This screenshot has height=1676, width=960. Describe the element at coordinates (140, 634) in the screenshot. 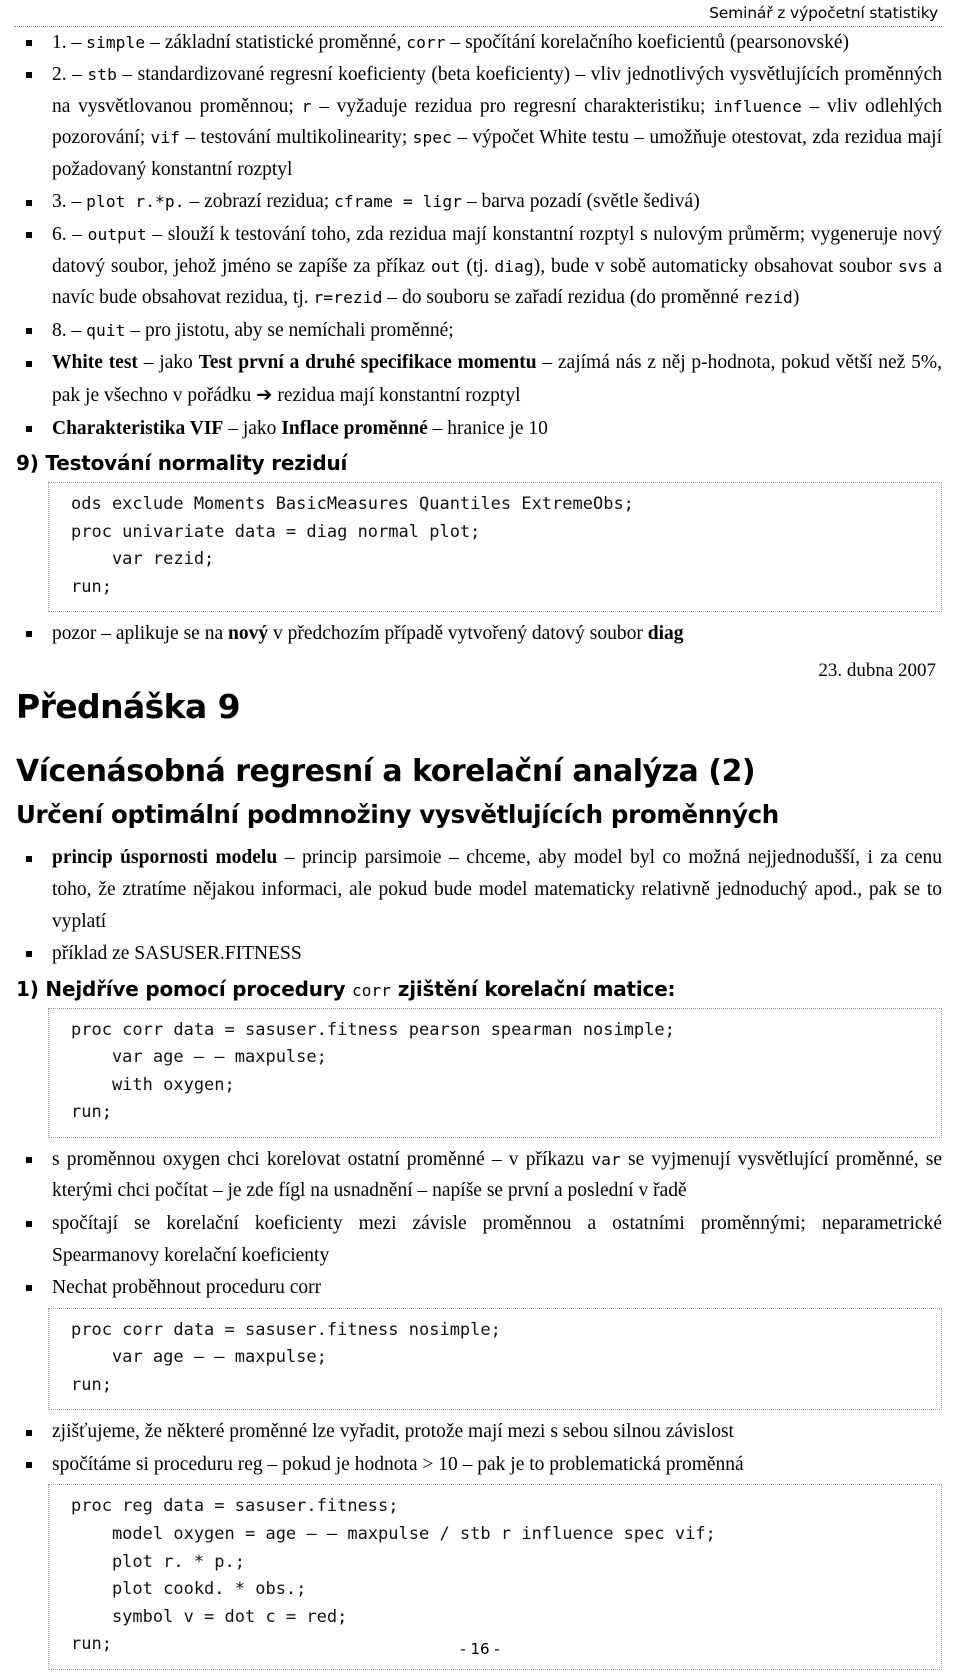

I see `text-run: pozor – aplikuje se na` at that location.